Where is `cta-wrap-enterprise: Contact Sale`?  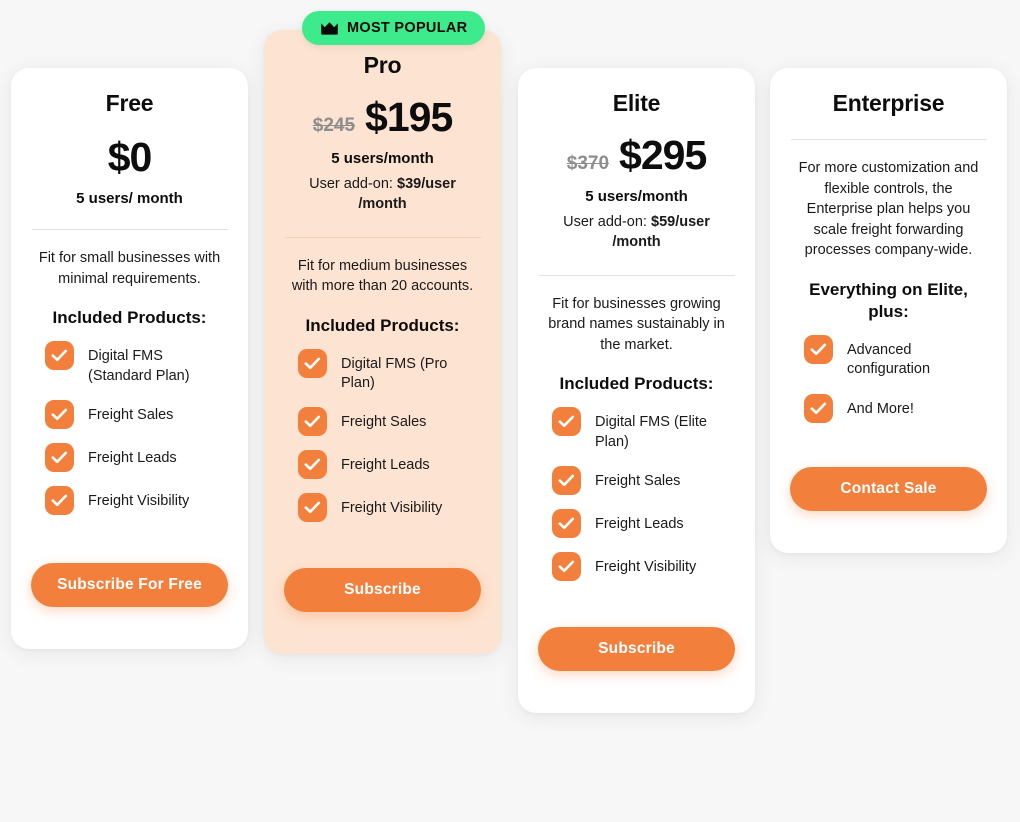
cta-wrap-enterprise: Contact Sale is located at coordinates (888, 475).